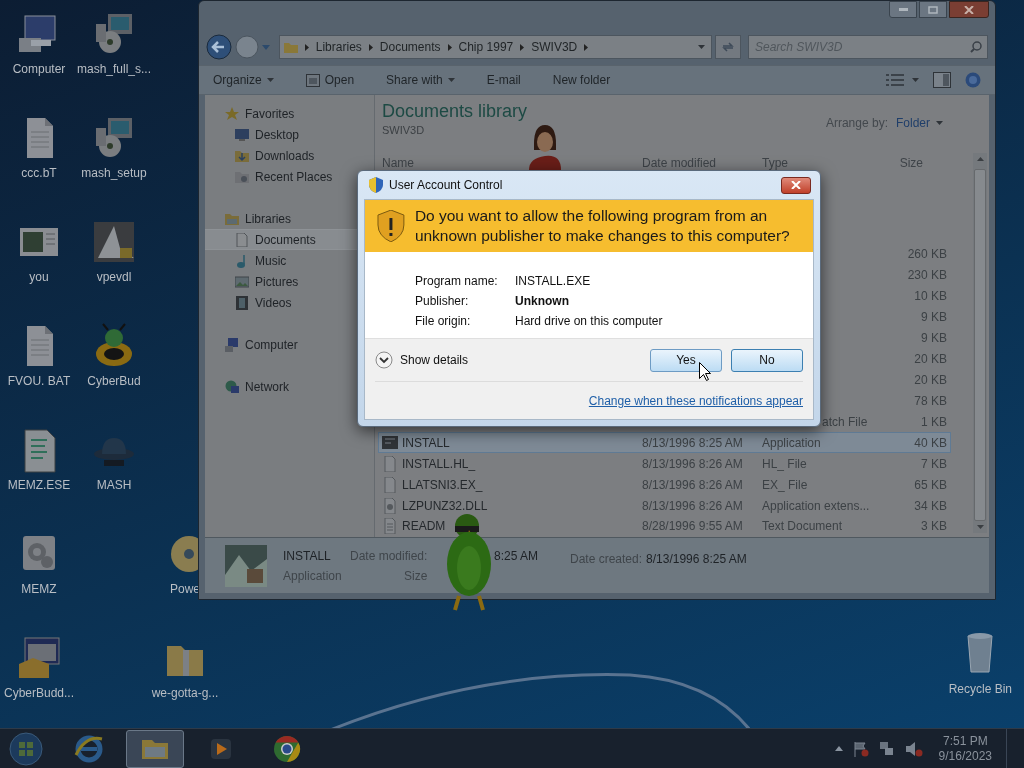 This screenshot has width=1024, height=768. Describe the element at coordinates (695, 400) in the screenshot. I see `notifications-link: Change when these notifications appear` at that location.